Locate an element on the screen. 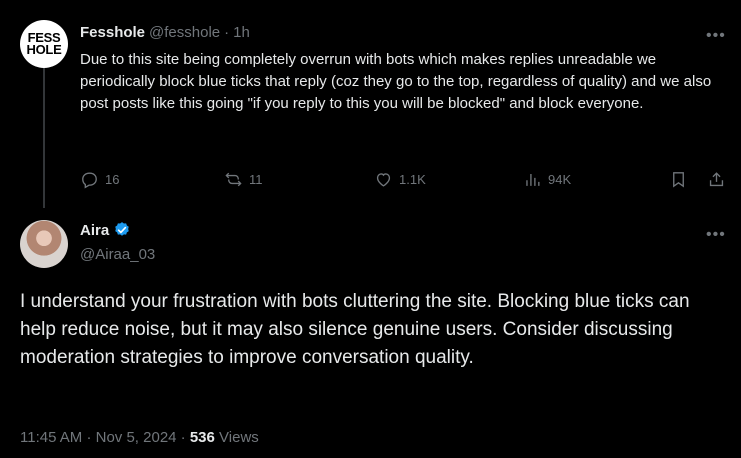 Image resolution: width=741 pixels, height=458 pixels. aira-avatar is located at coordinates (44, 244).